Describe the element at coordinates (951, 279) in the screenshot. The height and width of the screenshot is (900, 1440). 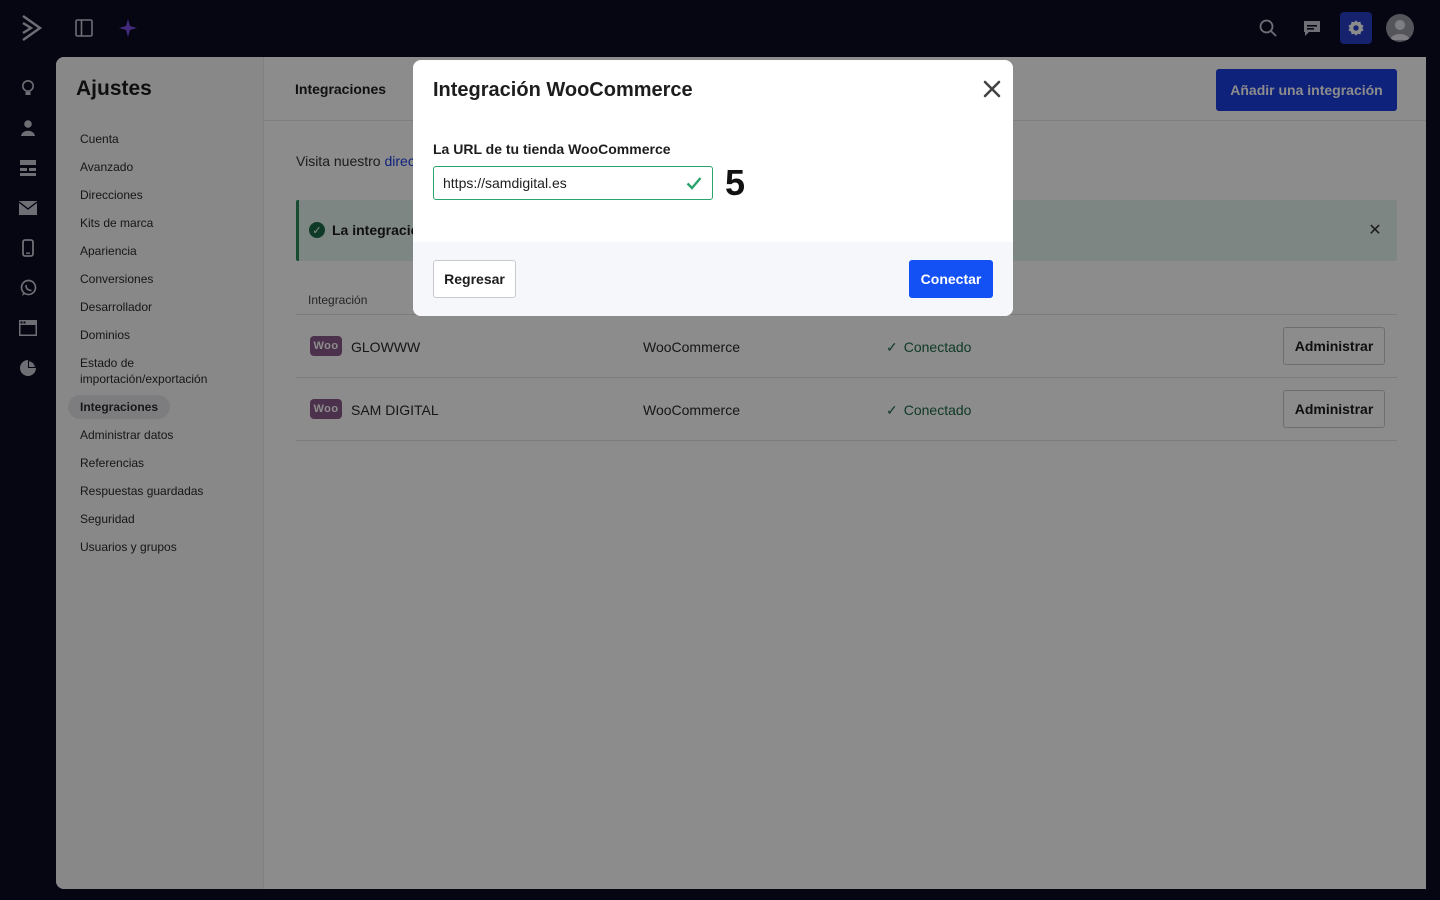
I see `connect-button: Conectar` at that location.